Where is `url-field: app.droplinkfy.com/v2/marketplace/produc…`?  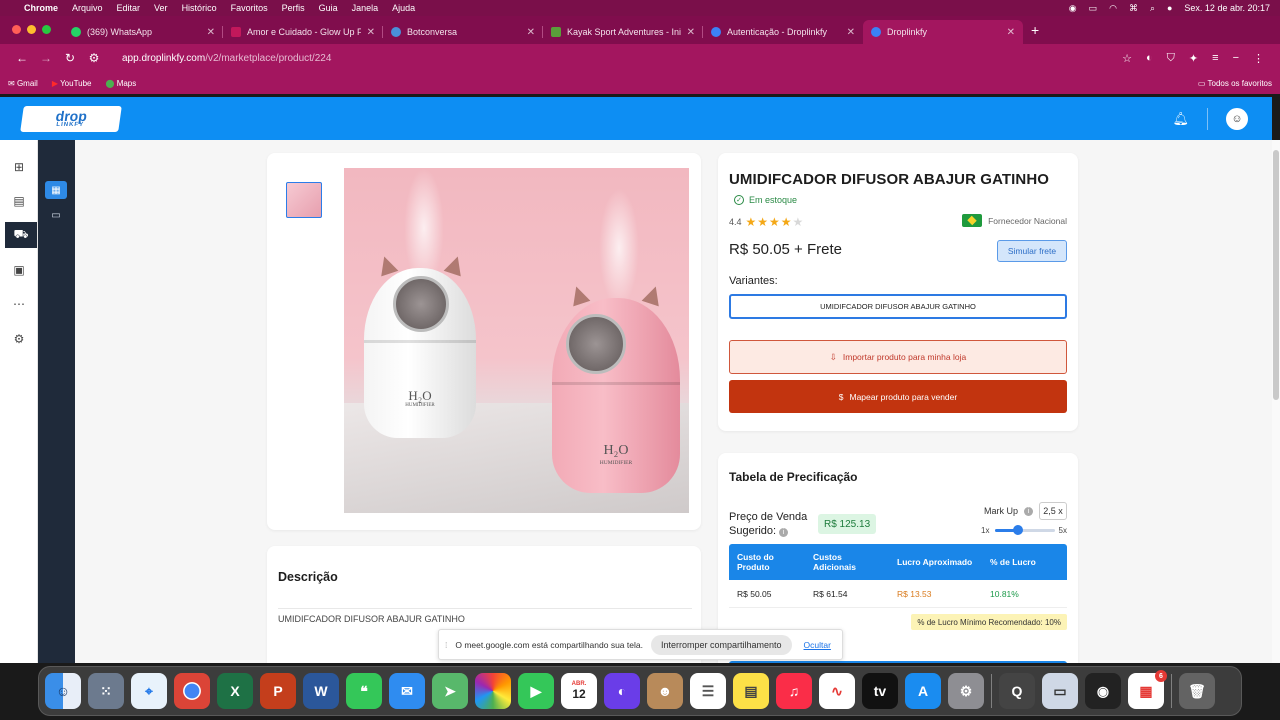
url-field: app.droplinkfy.com/v2/marketplace/produc… is located at coordinates (622, 58).